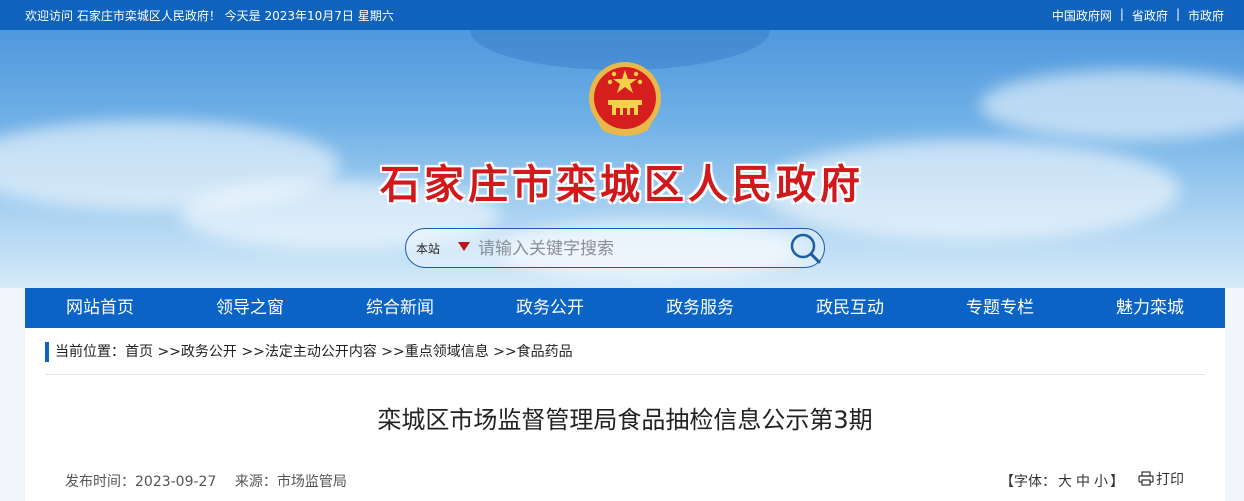 The width and height of the screenshot is (1244, 501). I want to click on font-size-label: 【字体：, so click(1028, 482).